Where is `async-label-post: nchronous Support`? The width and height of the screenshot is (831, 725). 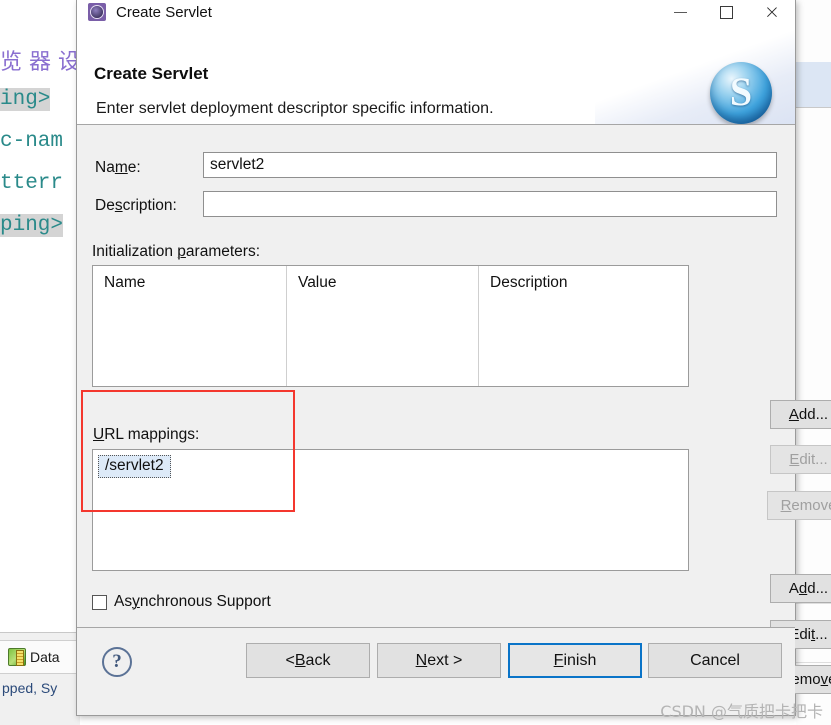 async-label-post: nchronous Support is located at coordinates (205, 601).